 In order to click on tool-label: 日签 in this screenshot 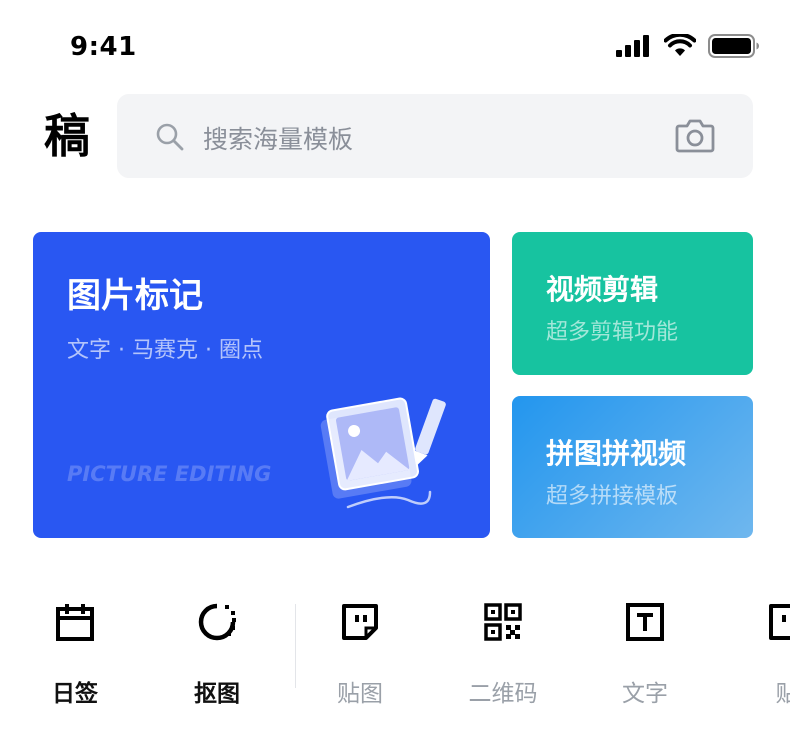, I will do `click(75, 694)`.